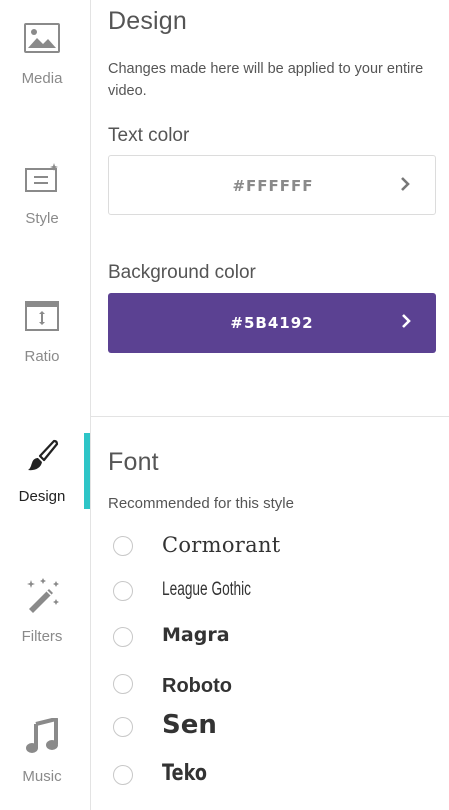 The height and width of the screenshot is (810, 449). What do you see at coordinates (42, 78) in the screenshot?
I see `sidebar-item-label: Media` at bounding box center [42, 78].